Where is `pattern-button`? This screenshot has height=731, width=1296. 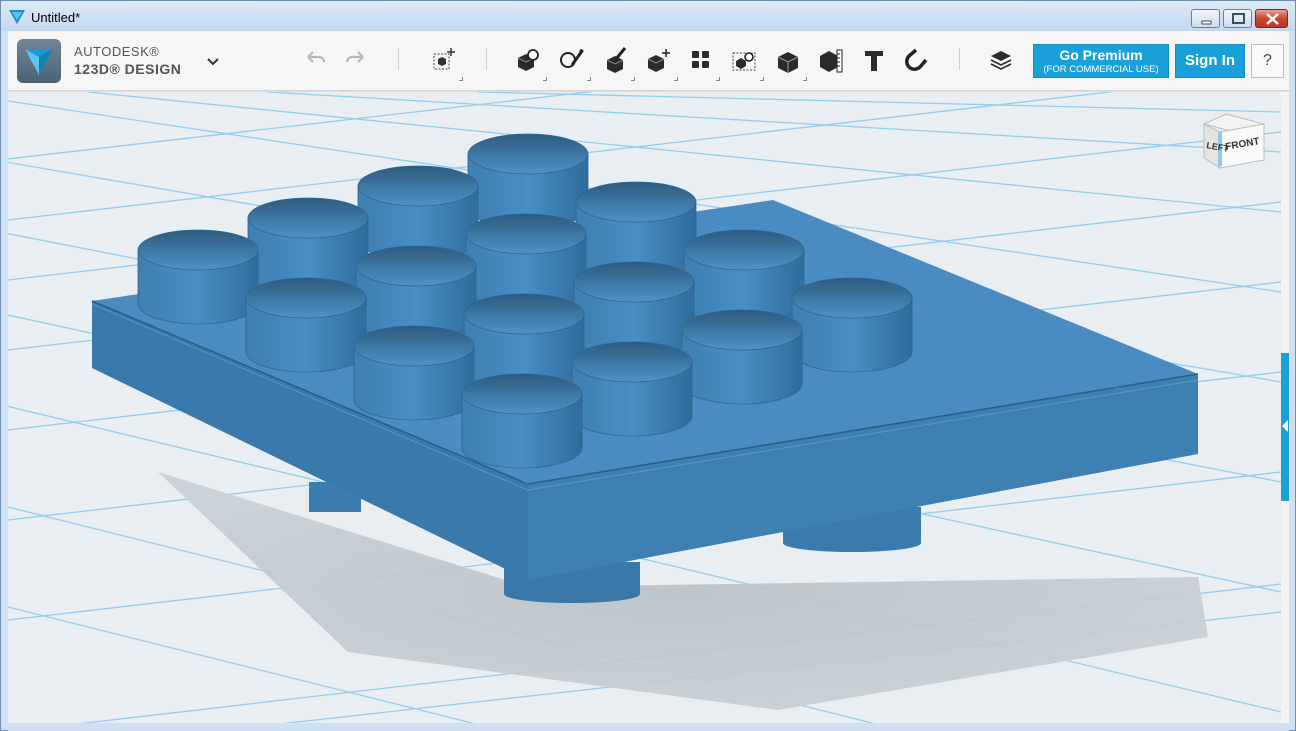 pattern-button is located at coordinates (703, 63).